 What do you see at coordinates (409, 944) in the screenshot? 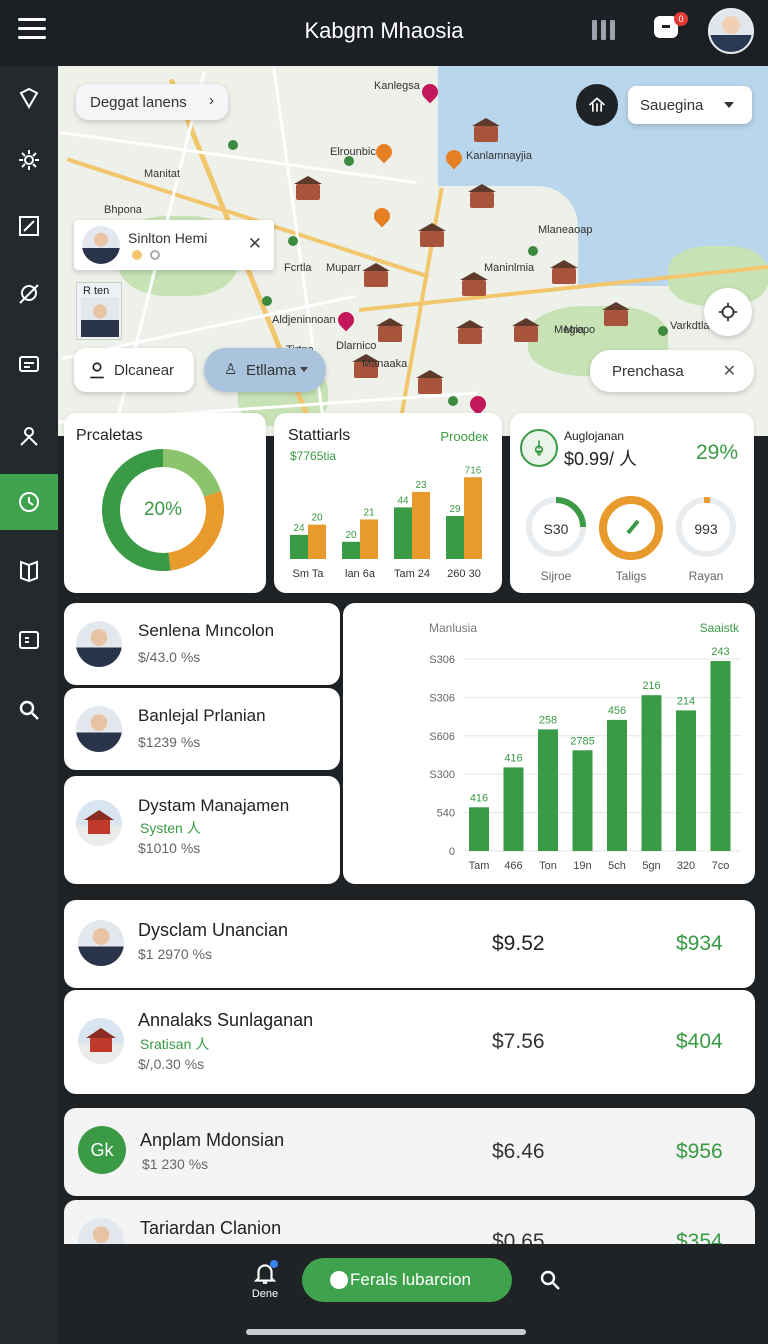
I see `transaction-row: Dysclam Unancian $1 2970 %s $9.52 $934` at bounding box center [409, 944].